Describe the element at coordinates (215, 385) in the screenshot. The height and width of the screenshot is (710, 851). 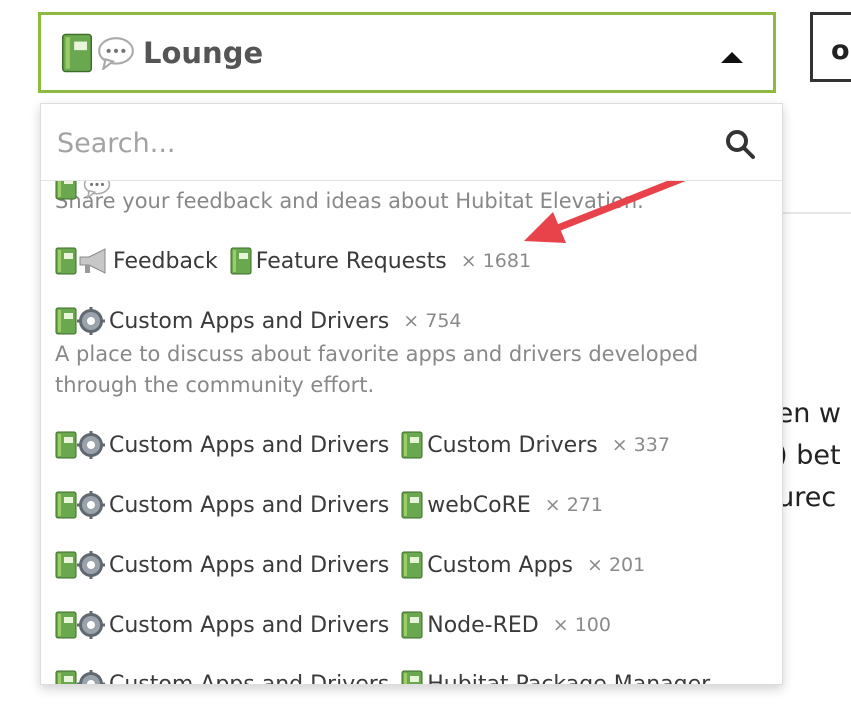
I see `option-description: through the community effort.` at that location.